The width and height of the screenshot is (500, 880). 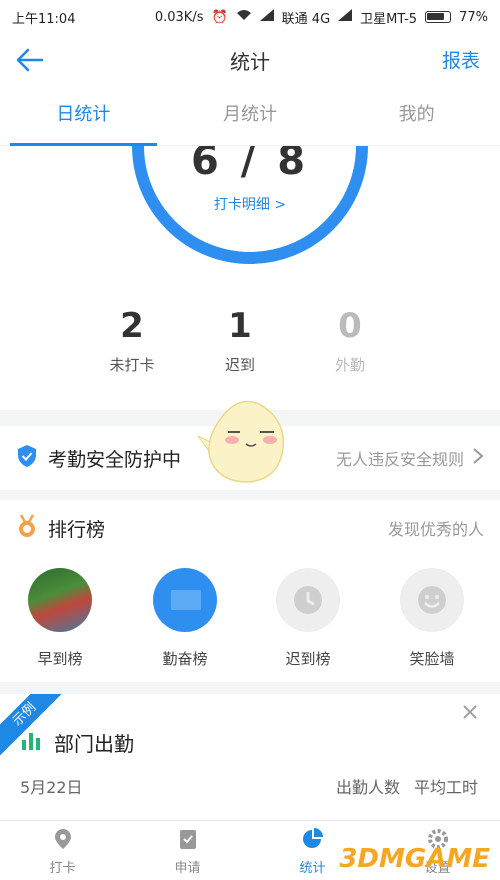 What do you see at coordinates (241, 441) in the screenshot?
I see `mascot-sticker` at bounding box center [241, 441].